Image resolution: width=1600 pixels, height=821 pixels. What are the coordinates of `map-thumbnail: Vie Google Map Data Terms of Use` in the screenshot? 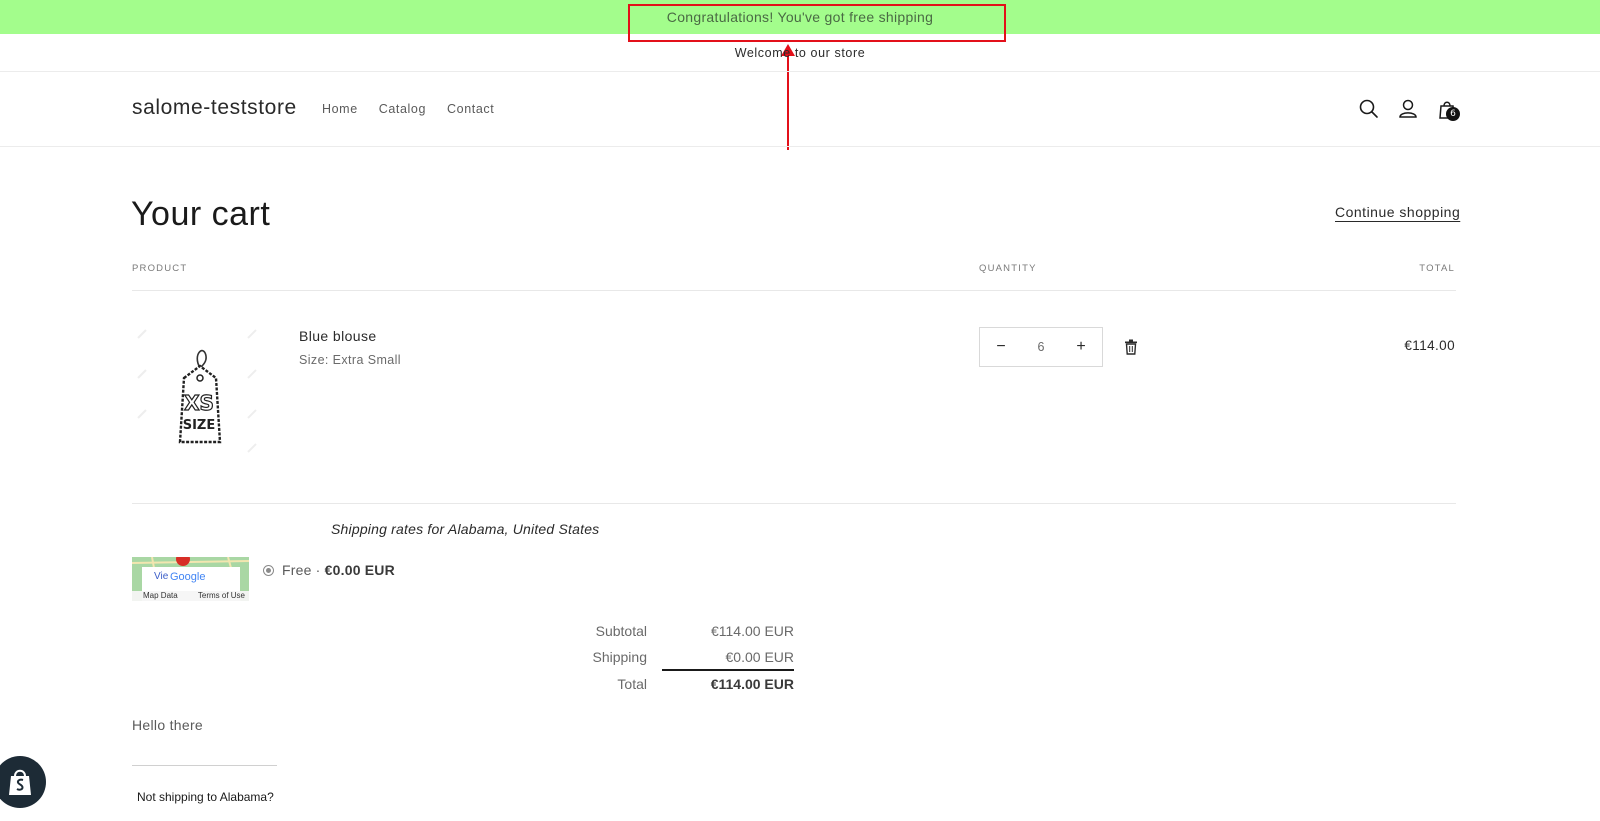 It's located at (190, 579).